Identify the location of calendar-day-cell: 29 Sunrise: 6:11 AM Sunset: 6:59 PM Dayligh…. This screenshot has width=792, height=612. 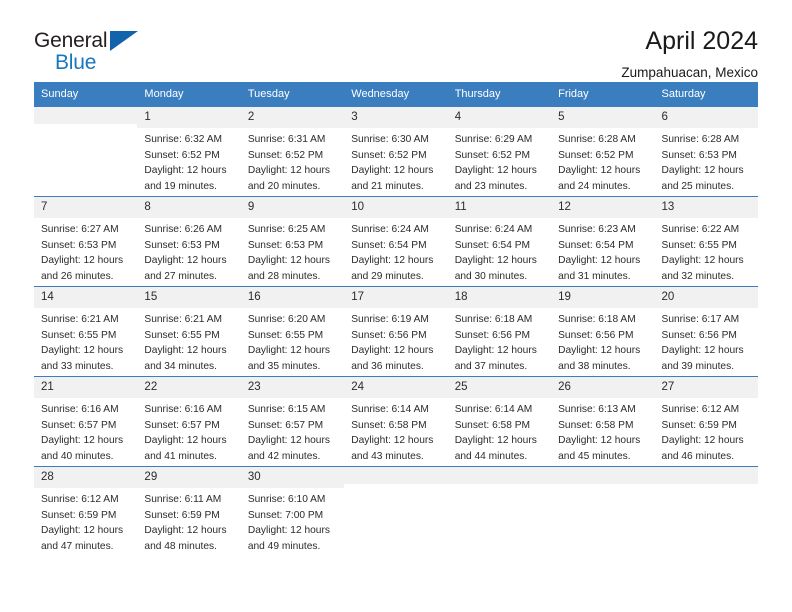
(189, 511).